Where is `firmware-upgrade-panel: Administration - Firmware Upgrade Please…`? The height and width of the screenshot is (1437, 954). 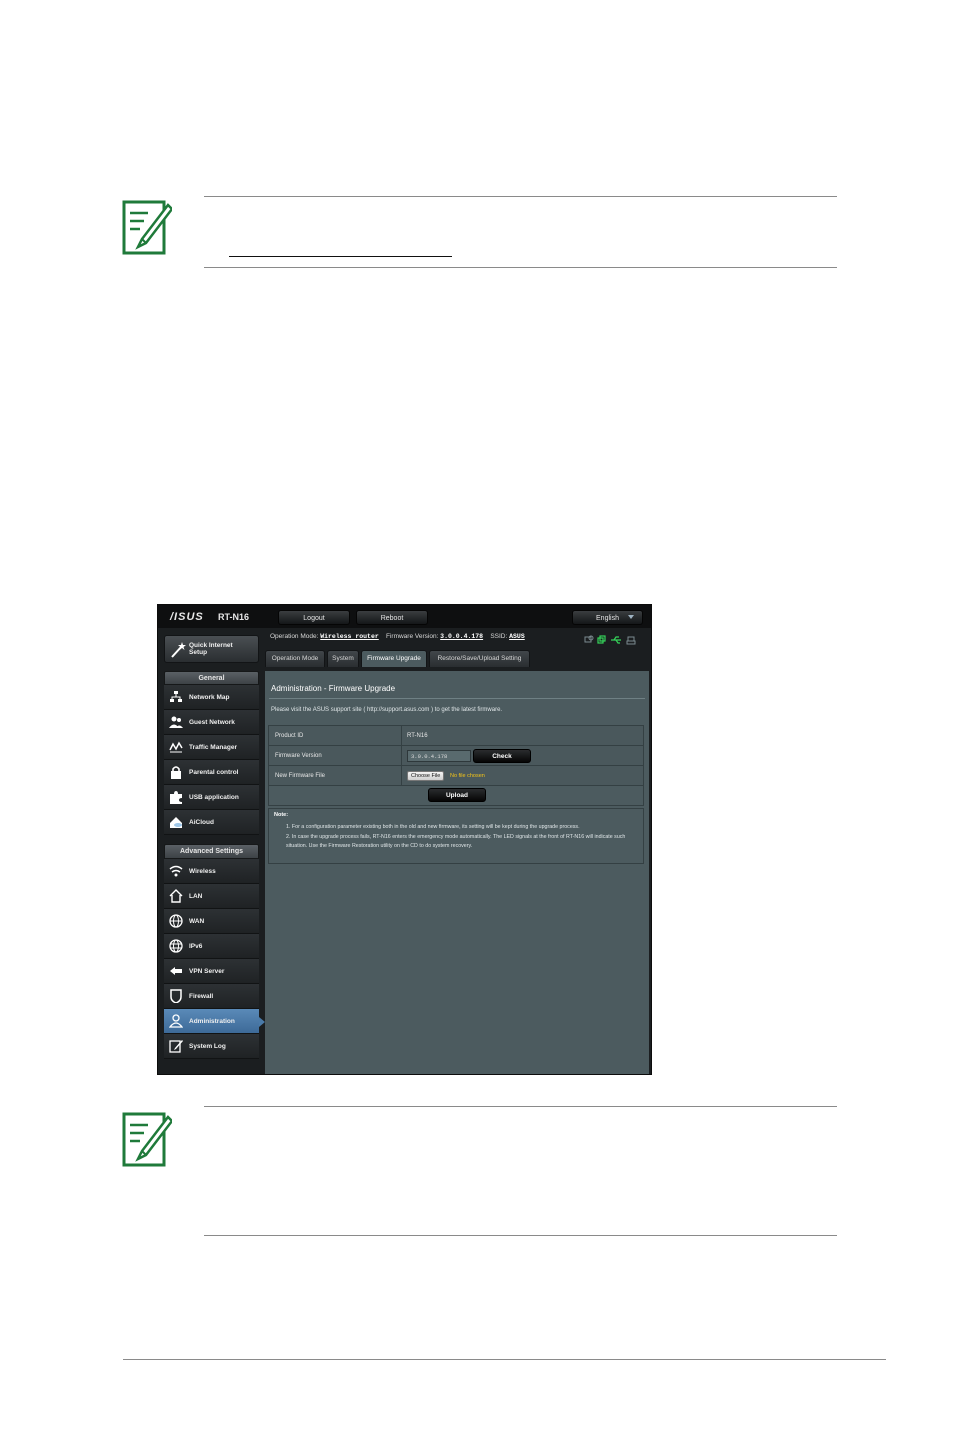 firmware-upgrade-panel: Administration - Firmware Upgrade Please… is located at coordinates (457, 872).